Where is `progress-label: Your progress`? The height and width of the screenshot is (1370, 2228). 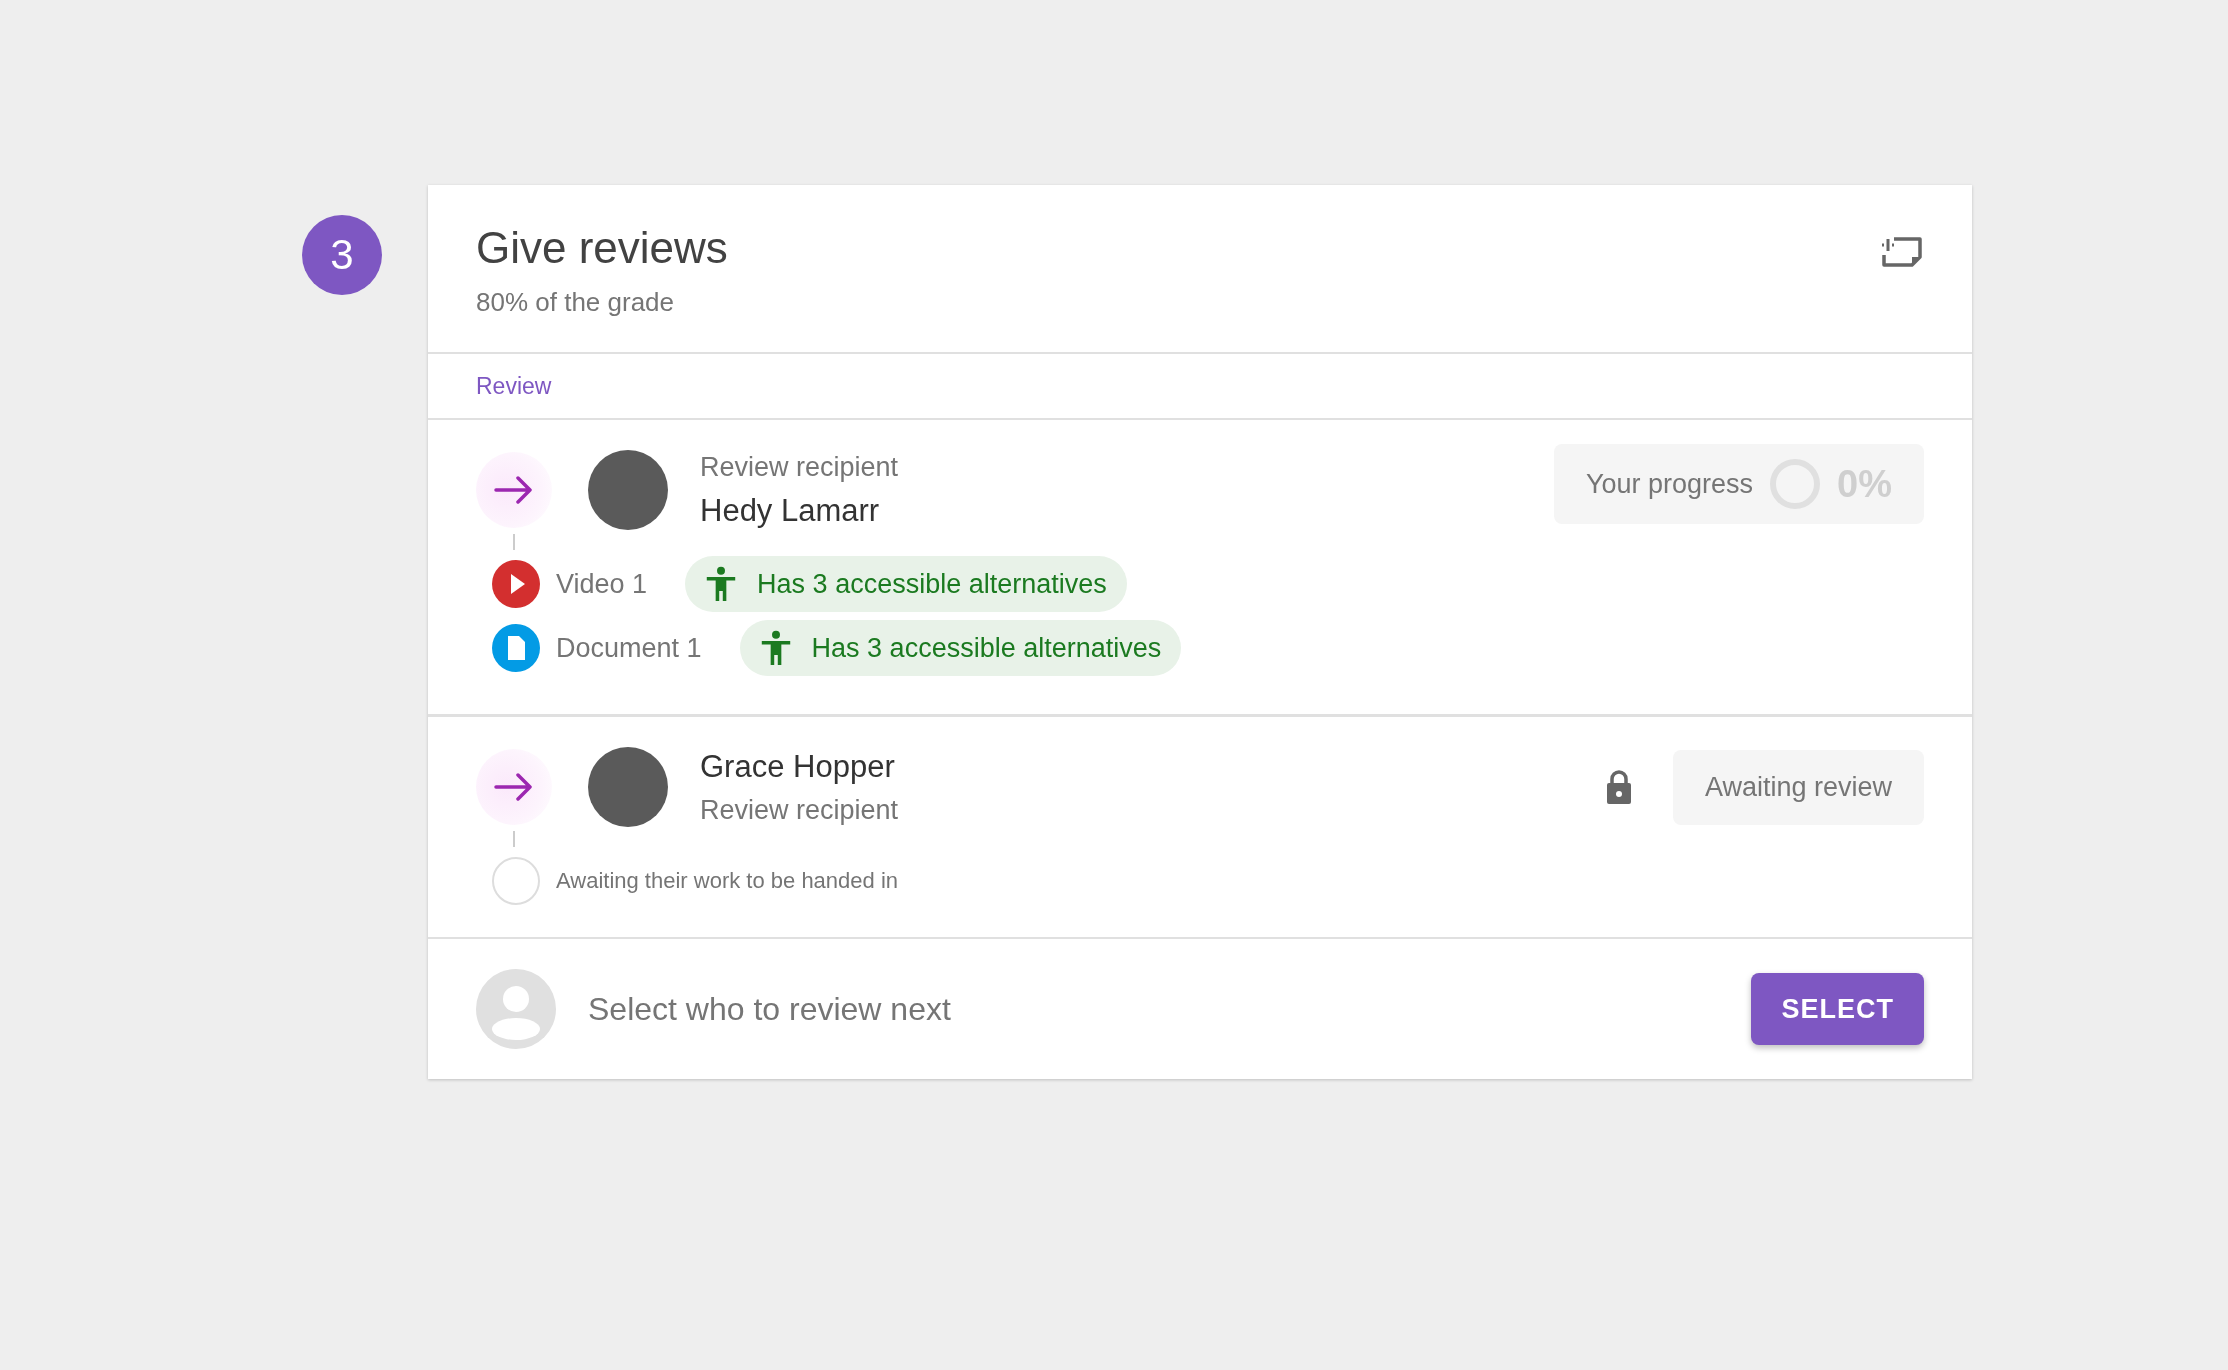 progress-label: Your progress is located at coordinates (1669, 484).